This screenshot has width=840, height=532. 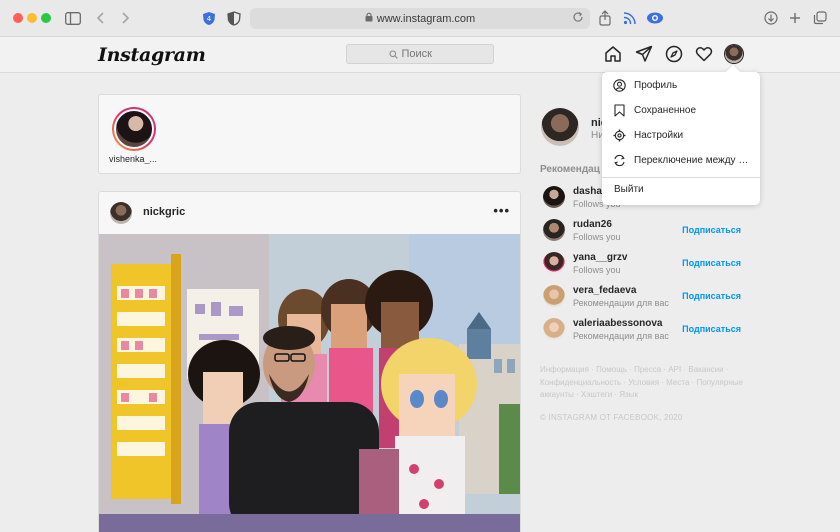 What do you see at coordinates (619, 161) in the screenshot?
I see `switch-account-icon` at bounding box center [619, 161].